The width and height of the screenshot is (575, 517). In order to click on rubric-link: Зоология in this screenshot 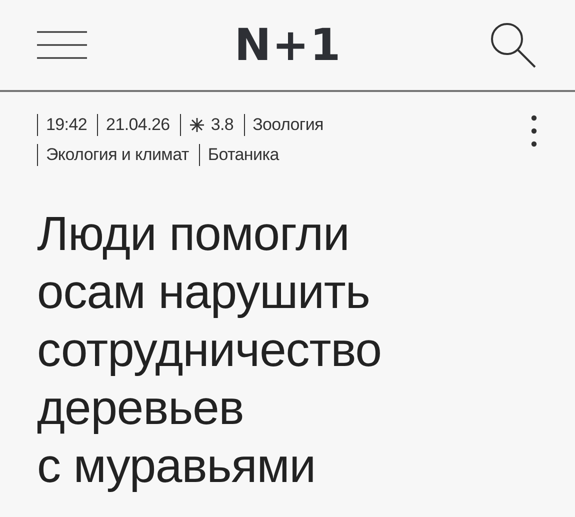, I will do `click(289, 125)`.